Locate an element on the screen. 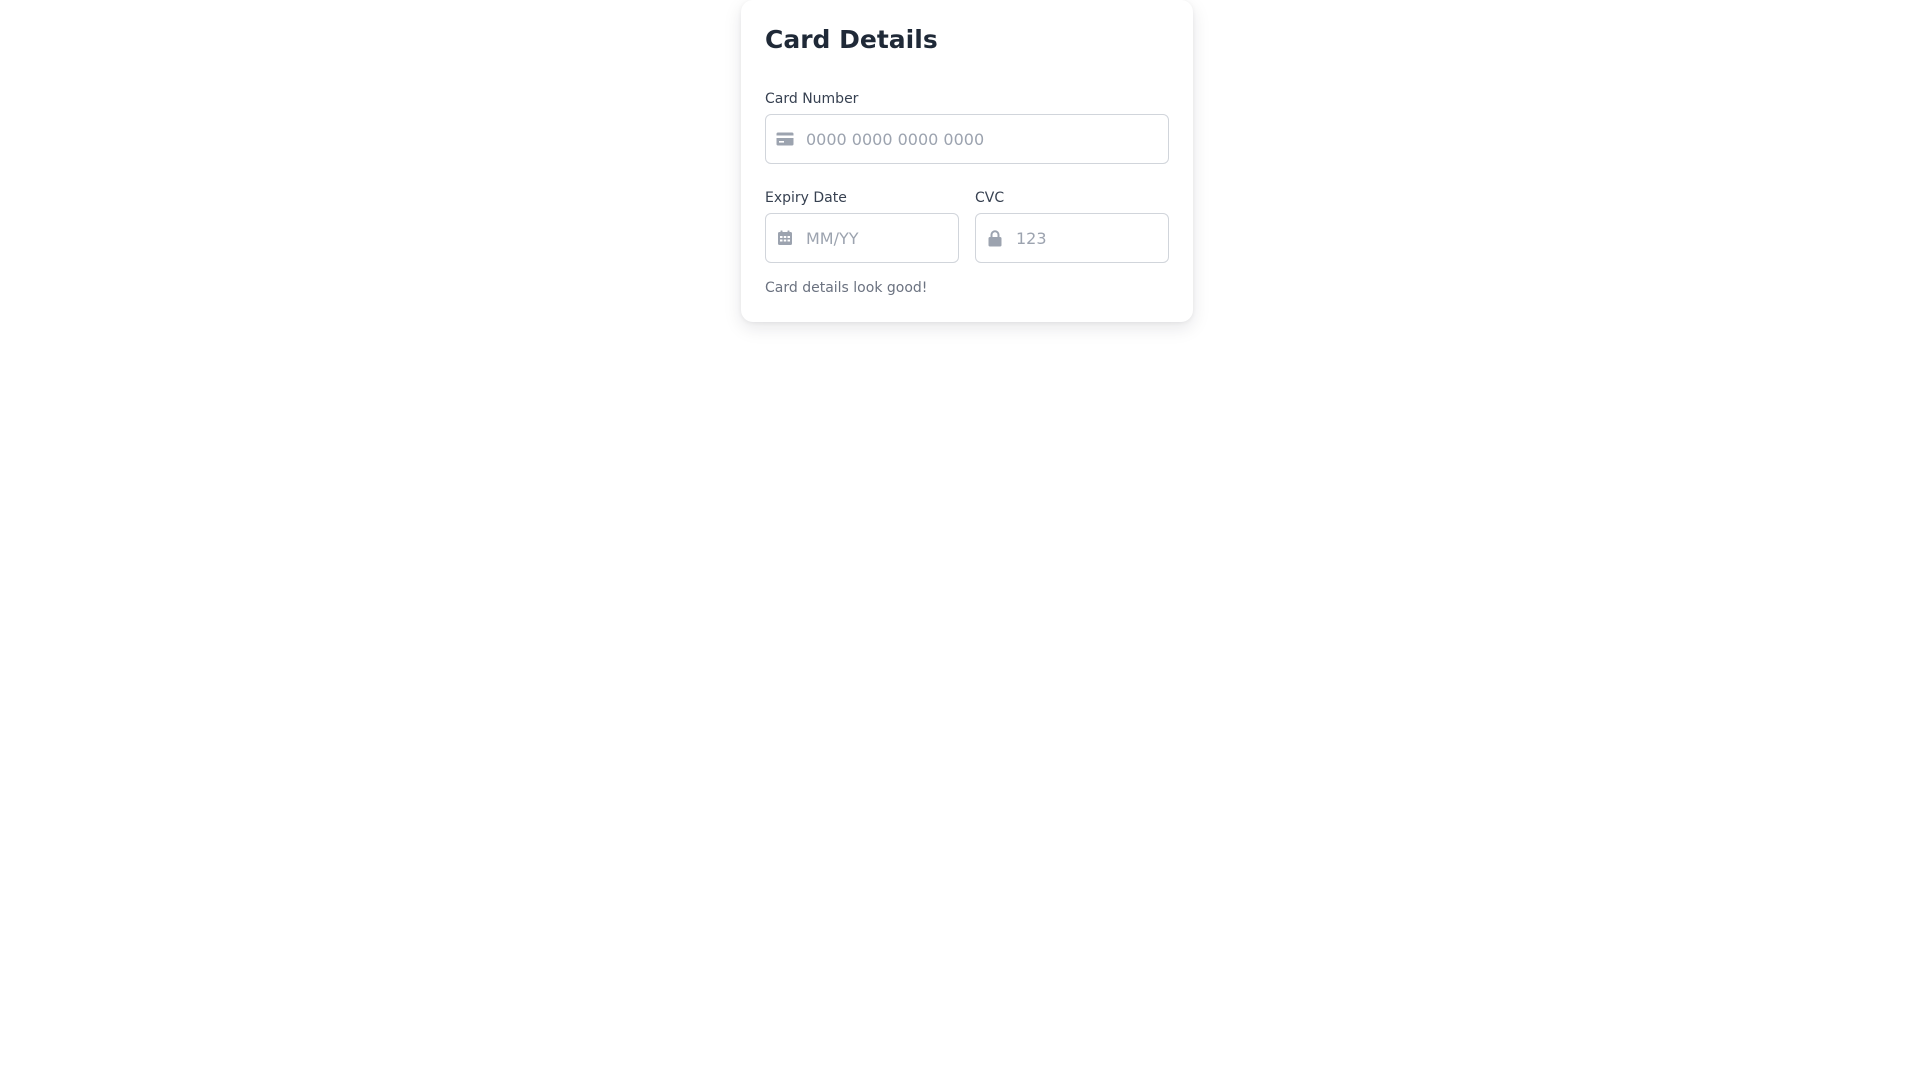 This screenshot has width=1920, height=1080. cvc-field-group: CVC is located at coordinates (1072, 226).